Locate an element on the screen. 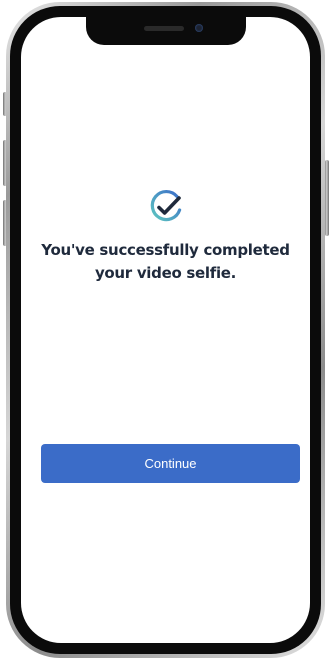  continue-button: Continue is located at coordinates (170, 463).